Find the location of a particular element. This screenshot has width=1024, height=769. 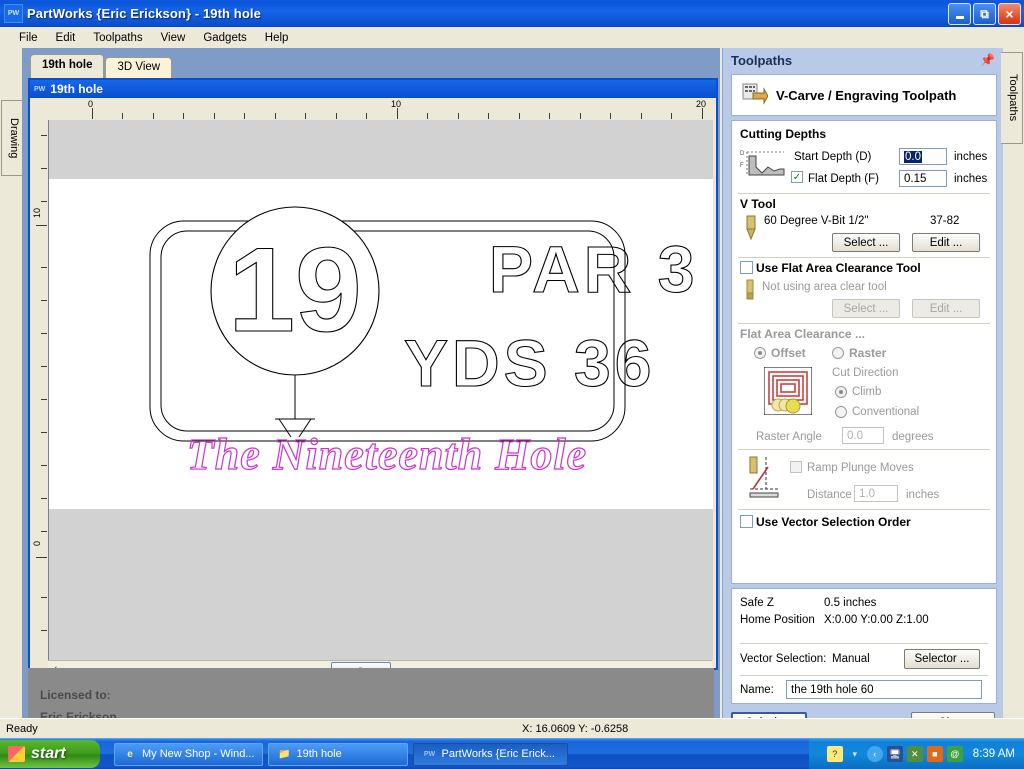

folder-icon: 📁 is located at coordinates (284, 754).